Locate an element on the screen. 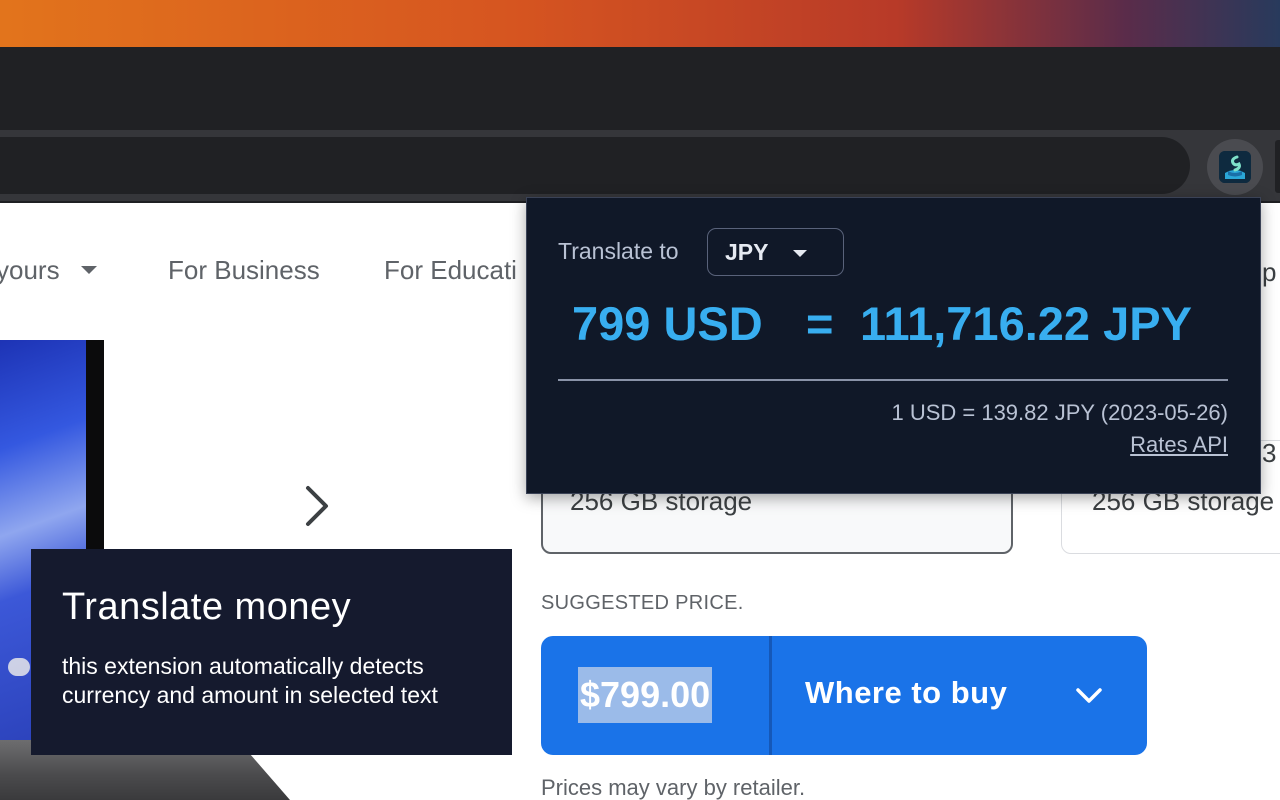  chevron-right-icon is located at coordinates (317, 506).